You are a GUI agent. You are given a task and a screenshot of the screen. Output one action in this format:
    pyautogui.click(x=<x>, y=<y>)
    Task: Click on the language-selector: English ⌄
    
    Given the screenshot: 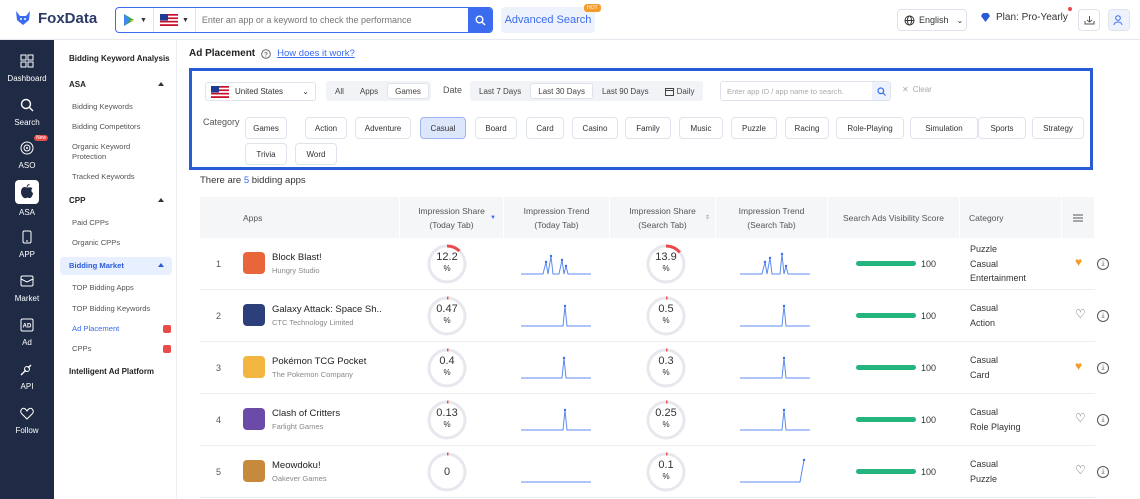 What is the action you would take?
    pyautogui.click(x=932, y=20)
    